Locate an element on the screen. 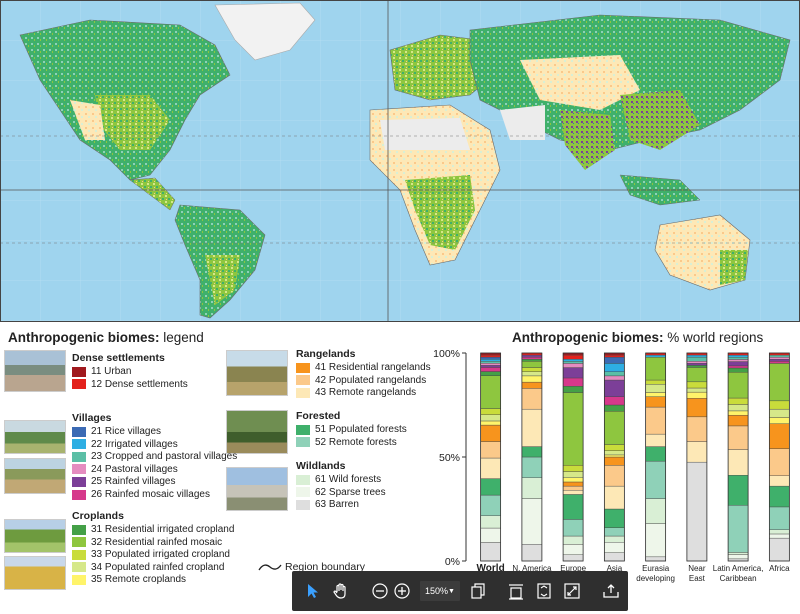 Image resolution: width=800 pixels, height=614 pixels. zoom-level-select: 150% ▼ is located at coordinates (440, 591).